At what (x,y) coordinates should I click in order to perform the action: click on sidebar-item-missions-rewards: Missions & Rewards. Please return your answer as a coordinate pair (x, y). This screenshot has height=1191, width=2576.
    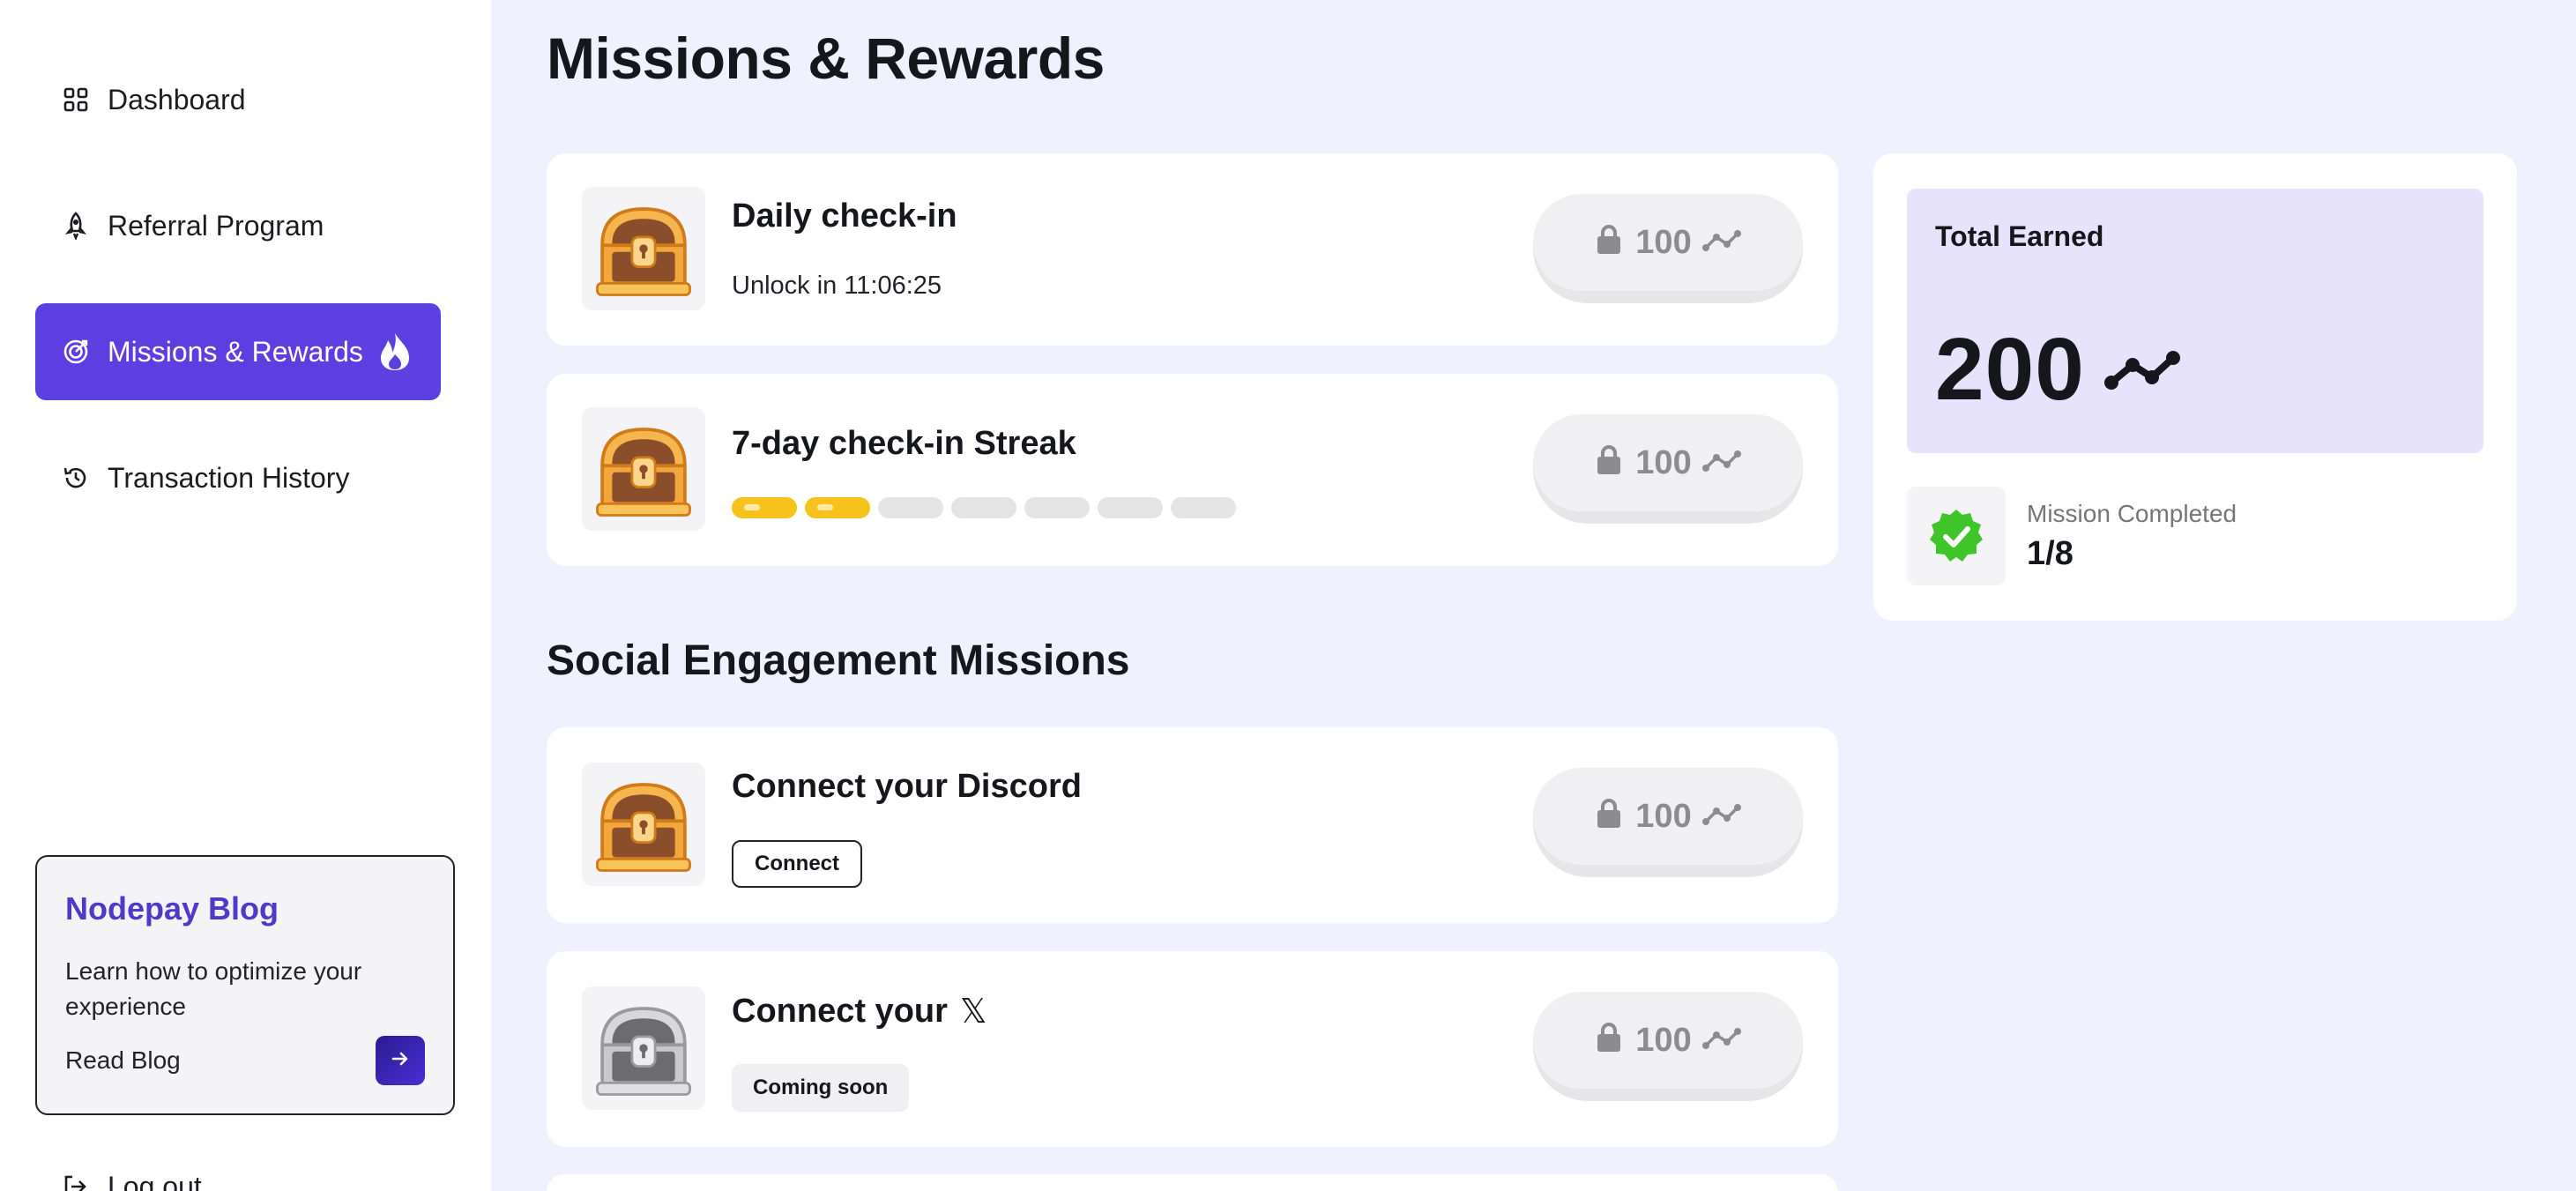
    Looking at the image, I should click on (238, 351).